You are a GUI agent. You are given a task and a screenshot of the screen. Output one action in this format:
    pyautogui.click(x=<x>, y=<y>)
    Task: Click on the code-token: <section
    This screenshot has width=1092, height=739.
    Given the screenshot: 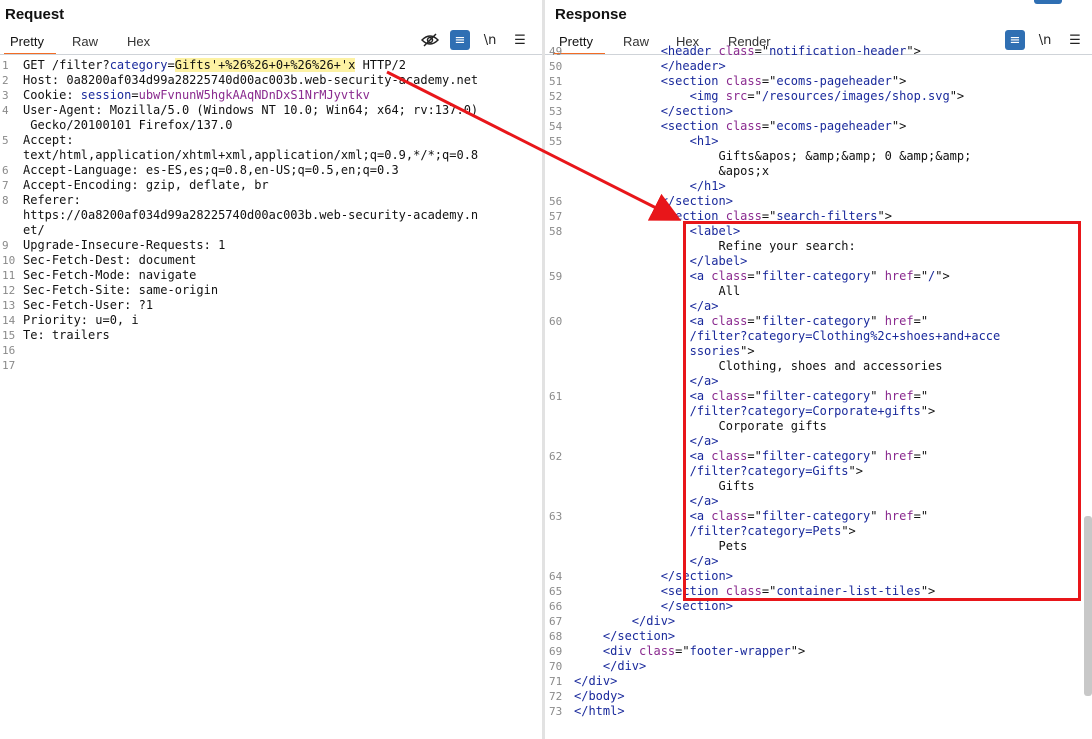 What is the action you would take?
    pyautogui.click(x=693, y=81)
    